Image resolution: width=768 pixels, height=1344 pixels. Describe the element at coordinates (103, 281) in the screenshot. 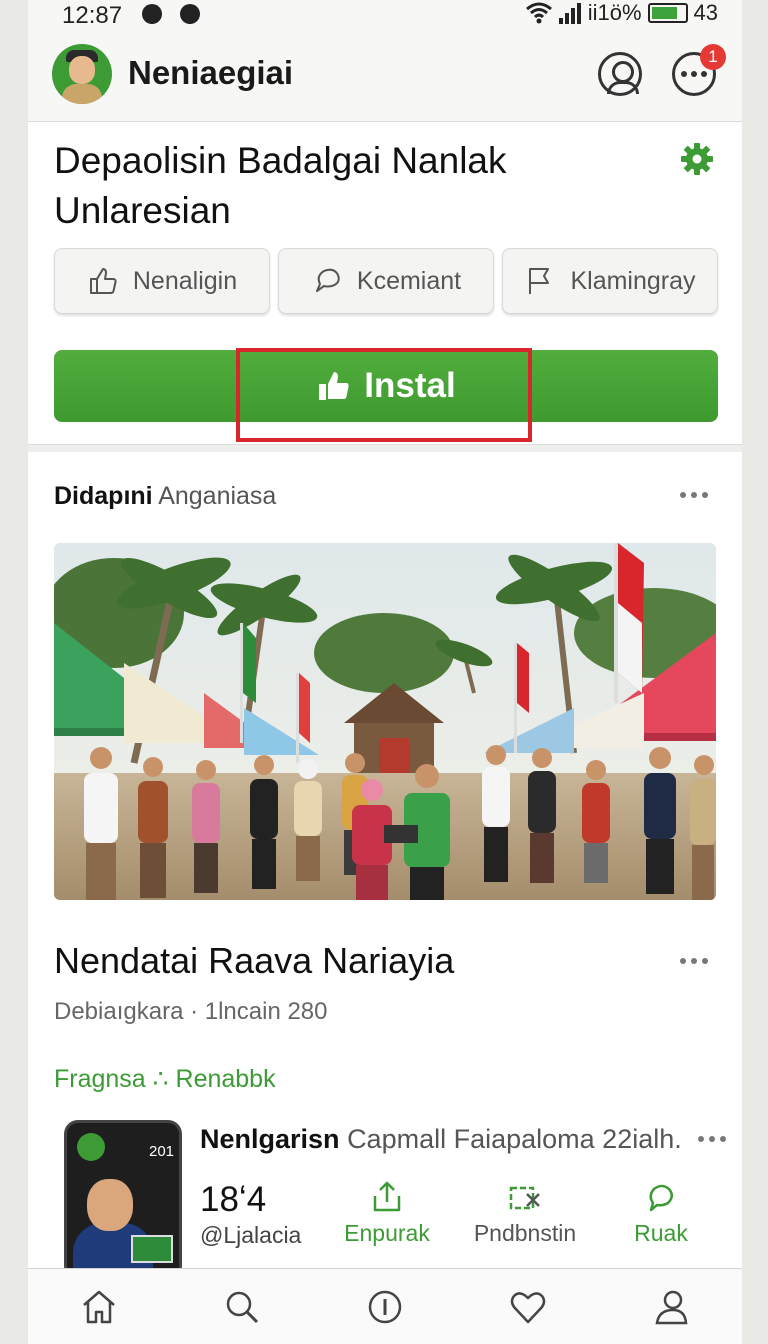

I see `thumbs-up-icon` at that location.